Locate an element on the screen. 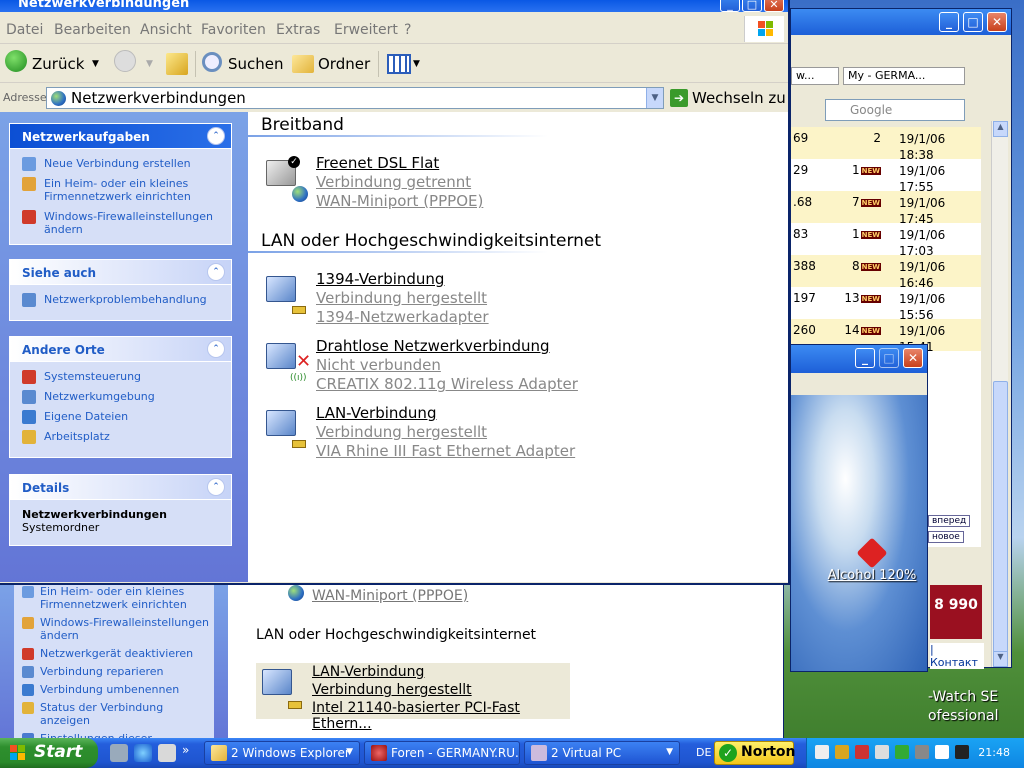 The image size is (1024, 768). quicklaunch-more-icon: » is located at coordinates (185, 750).